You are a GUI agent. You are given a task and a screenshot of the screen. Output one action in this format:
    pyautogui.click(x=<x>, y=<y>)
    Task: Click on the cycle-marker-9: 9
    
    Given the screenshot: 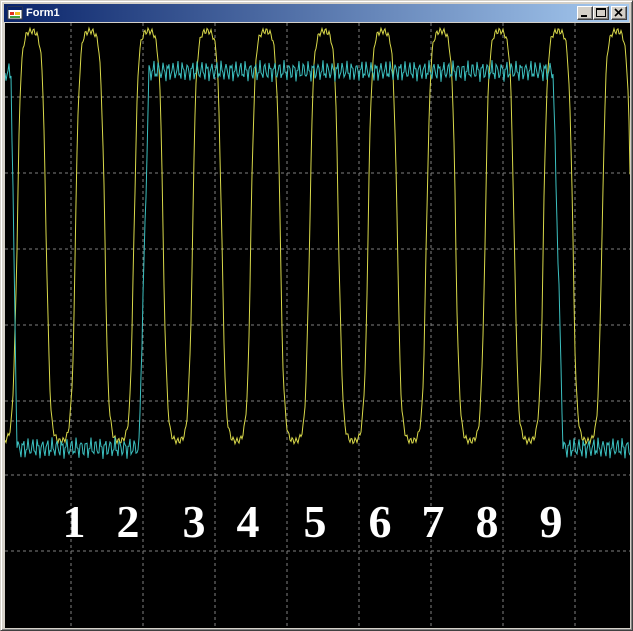 What is the action you would take?
    pyautogui.click(x=551, y=521)
    